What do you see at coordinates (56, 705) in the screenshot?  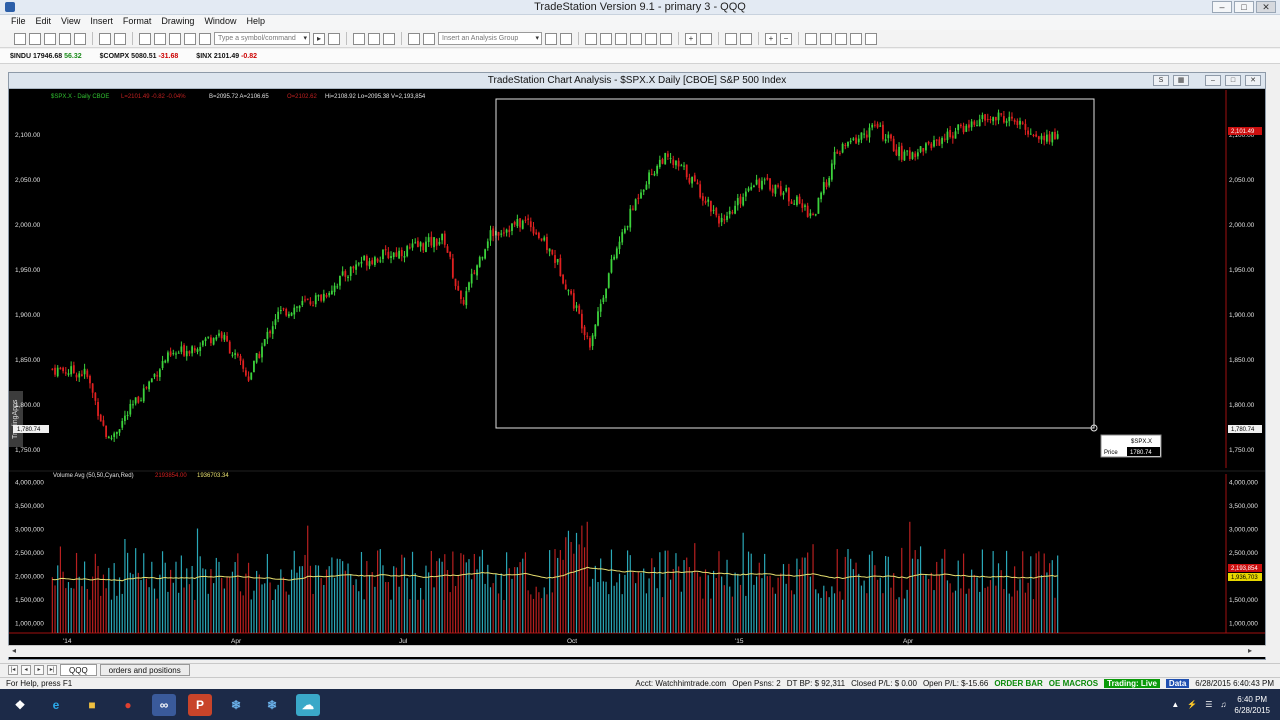 I see `internet-explorer-icon: e` at bounding box center [56, 705].